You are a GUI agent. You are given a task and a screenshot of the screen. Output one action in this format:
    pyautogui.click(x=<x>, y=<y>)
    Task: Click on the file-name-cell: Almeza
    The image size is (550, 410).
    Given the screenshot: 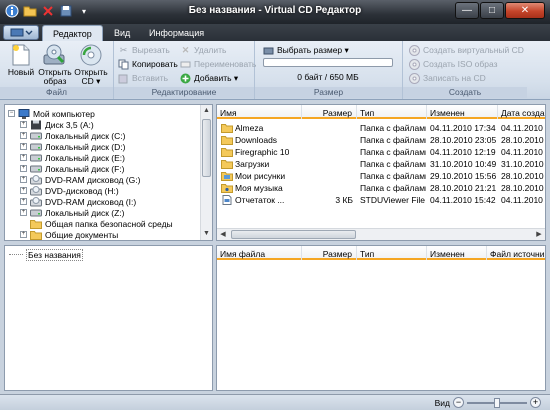 What is the action you would take?
    pyautogui.click(x=249, y=128)
    